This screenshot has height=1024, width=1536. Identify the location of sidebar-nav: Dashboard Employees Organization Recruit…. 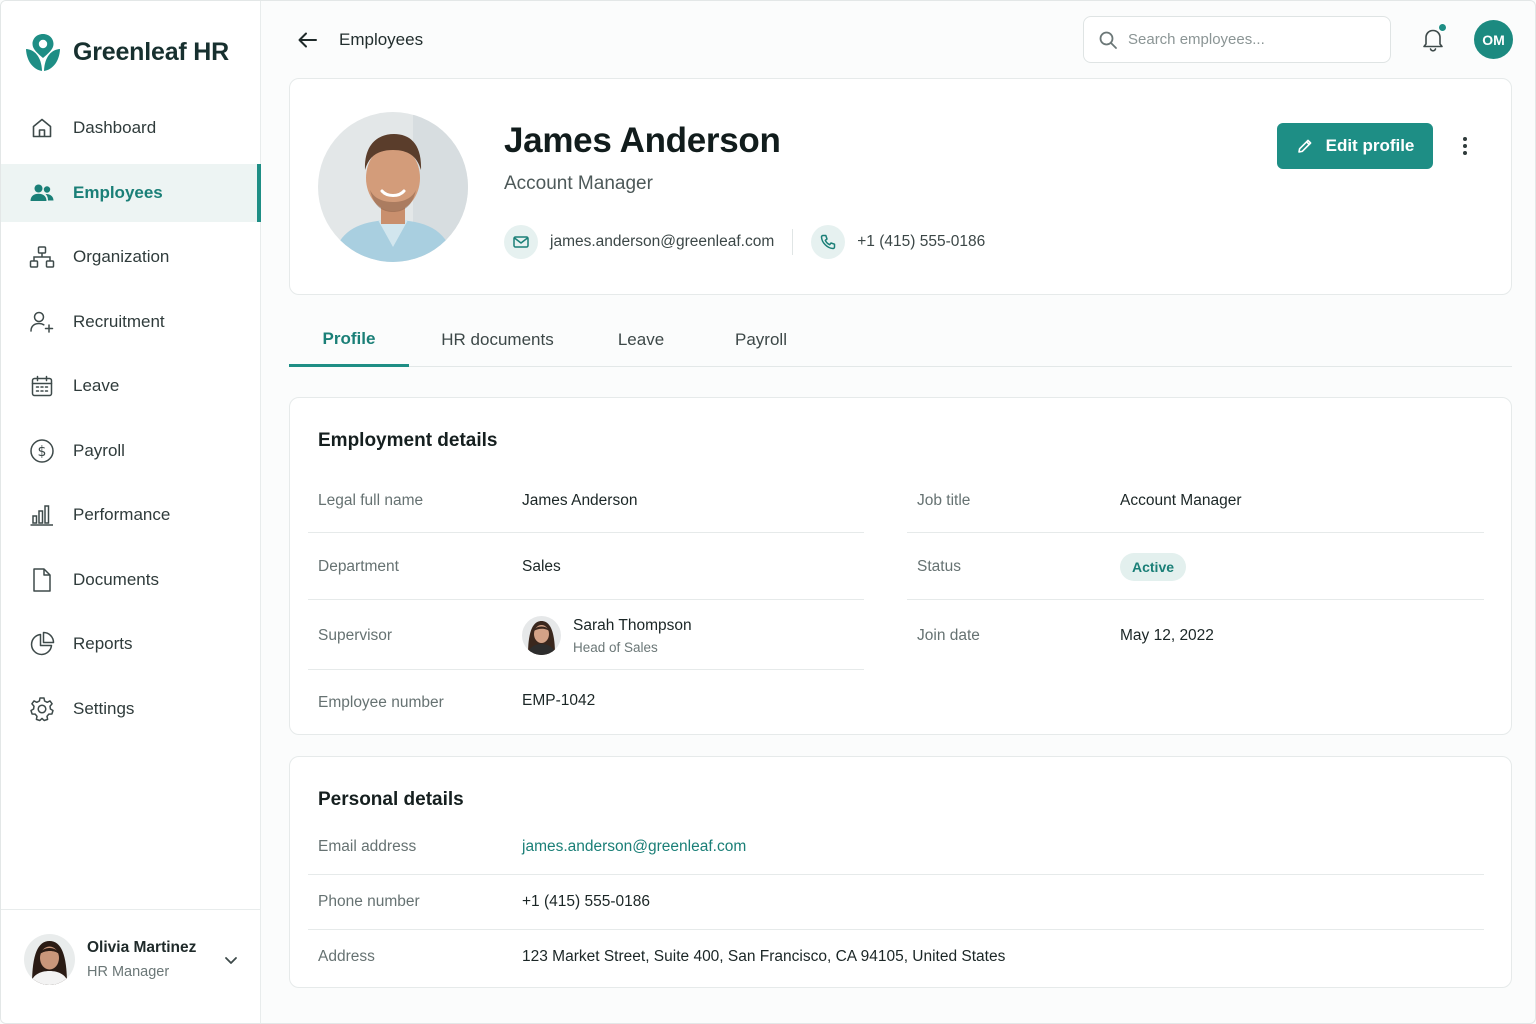
(131, 421).